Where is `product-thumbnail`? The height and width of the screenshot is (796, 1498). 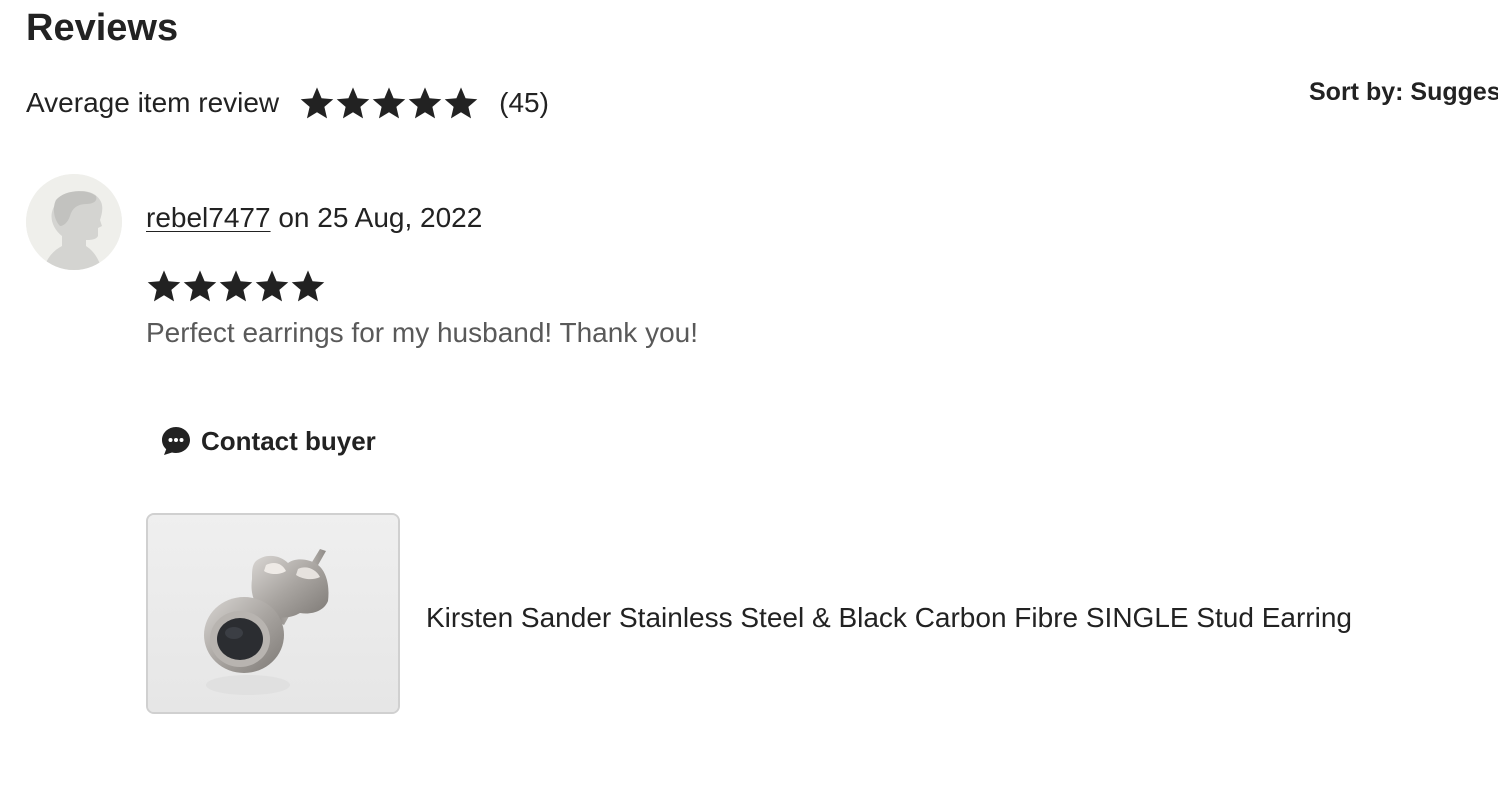 product-thumbnail is located at coordinates (273, 613).